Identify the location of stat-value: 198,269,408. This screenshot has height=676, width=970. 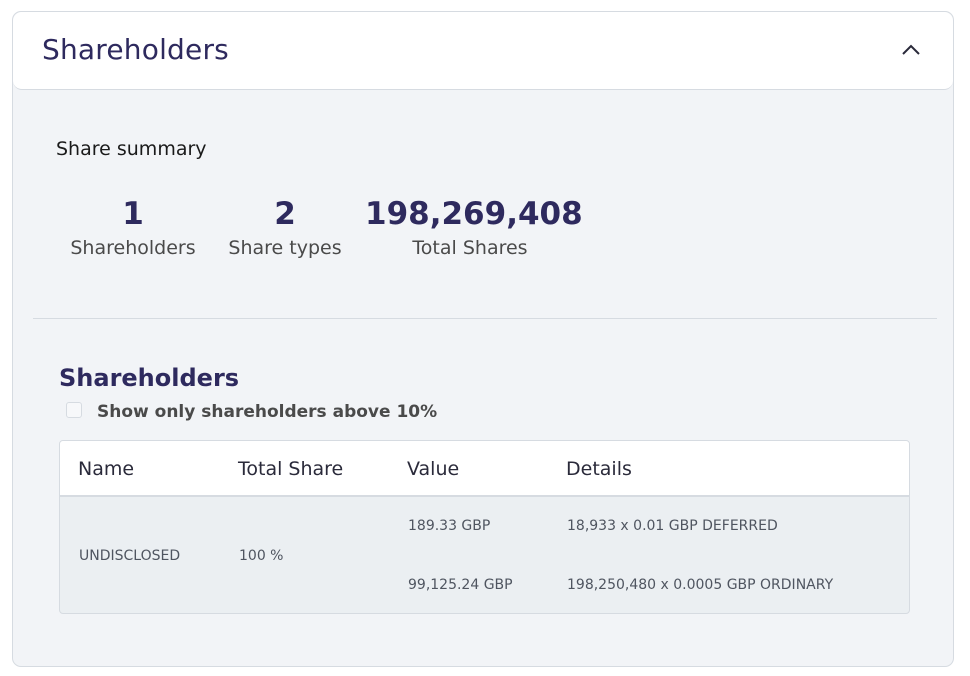
(474, 214).